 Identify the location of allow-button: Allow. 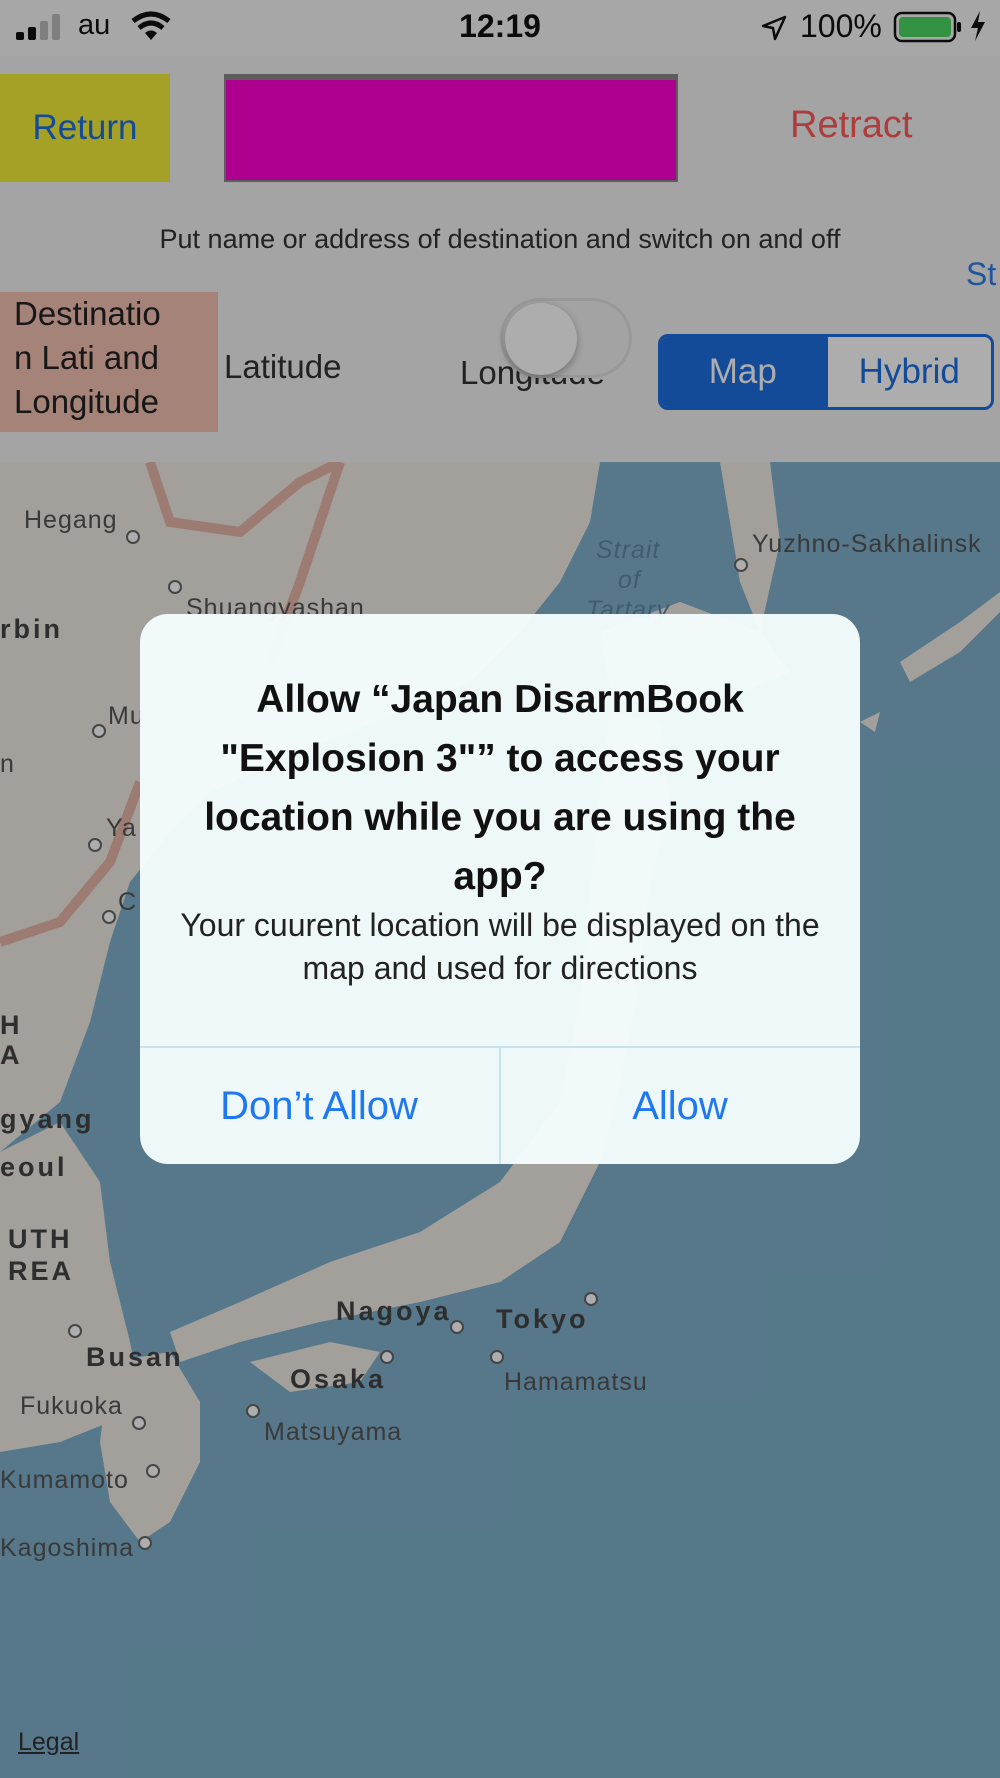
(680, 1106).